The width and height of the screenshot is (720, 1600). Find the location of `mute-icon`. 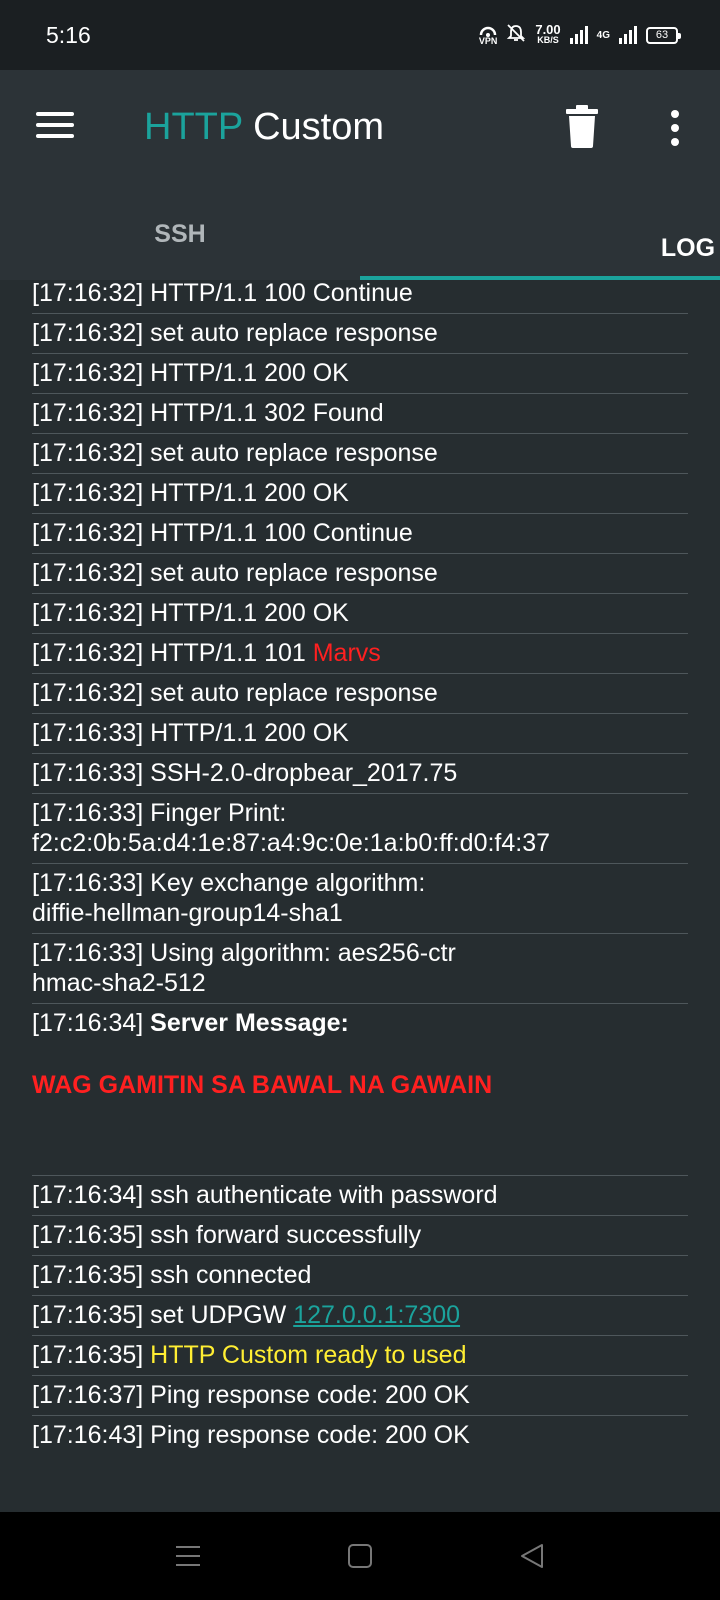

mute-icon is located at coordinates (516, 35).